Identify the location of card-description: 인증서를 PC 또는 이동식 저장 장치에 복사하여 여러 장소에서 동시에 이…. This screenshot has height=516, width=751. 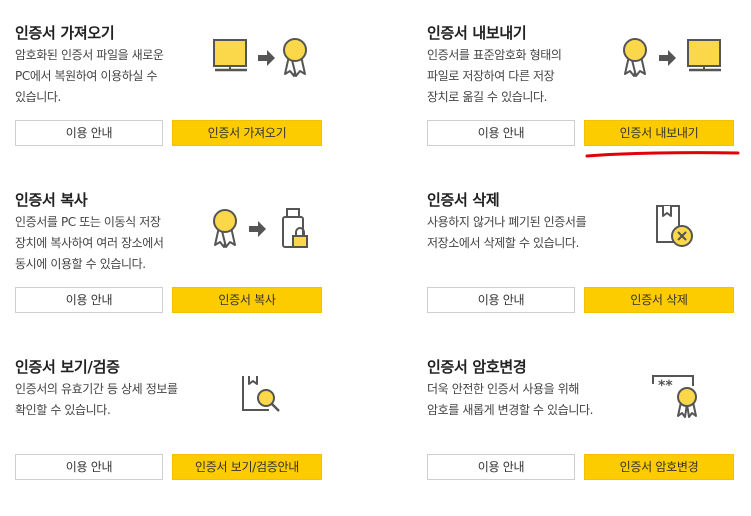
(115, 243).